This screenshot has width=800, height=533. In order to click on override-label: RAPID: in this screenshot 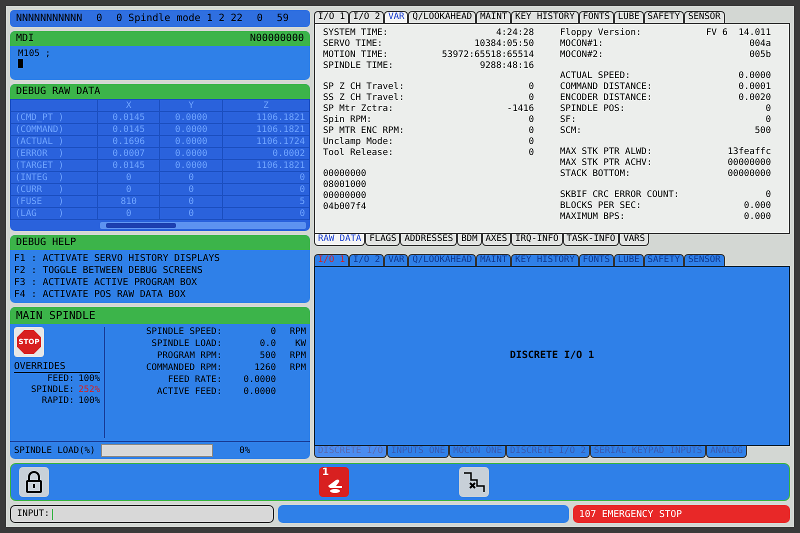, I will do `click(58, 401)`.